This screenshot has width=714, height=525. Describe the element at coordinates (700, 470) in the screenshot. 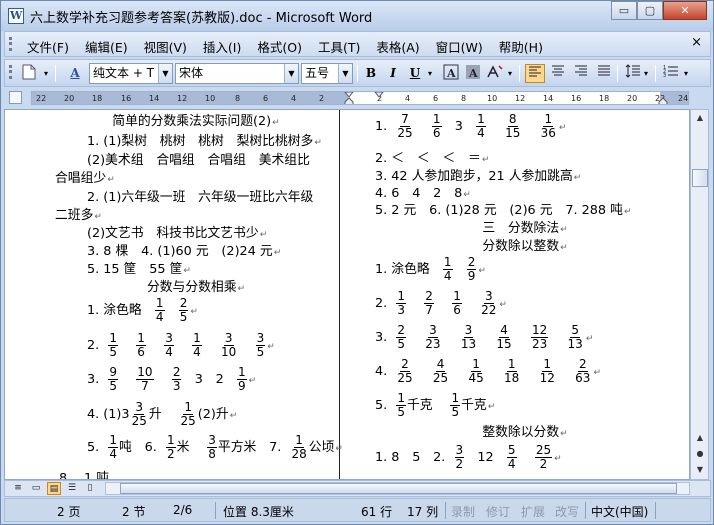

I see `next-page-icon: ▼` at that location.